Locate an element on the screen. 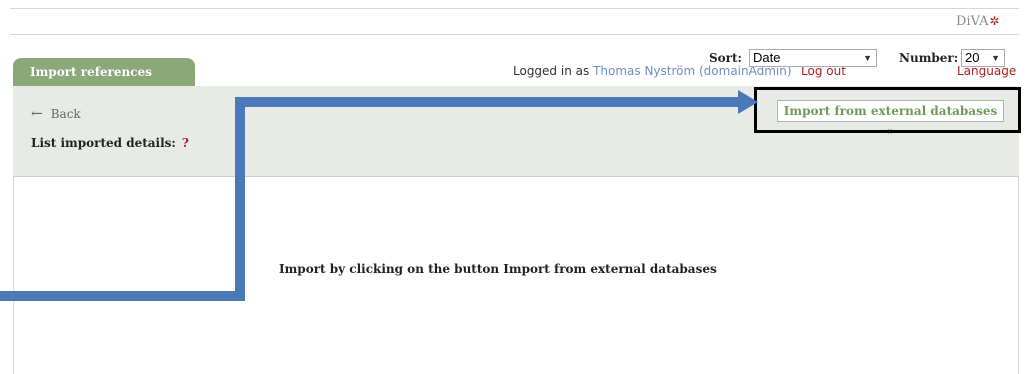  diva-logo: DiVA✲ is located at coordinates (978, 21).